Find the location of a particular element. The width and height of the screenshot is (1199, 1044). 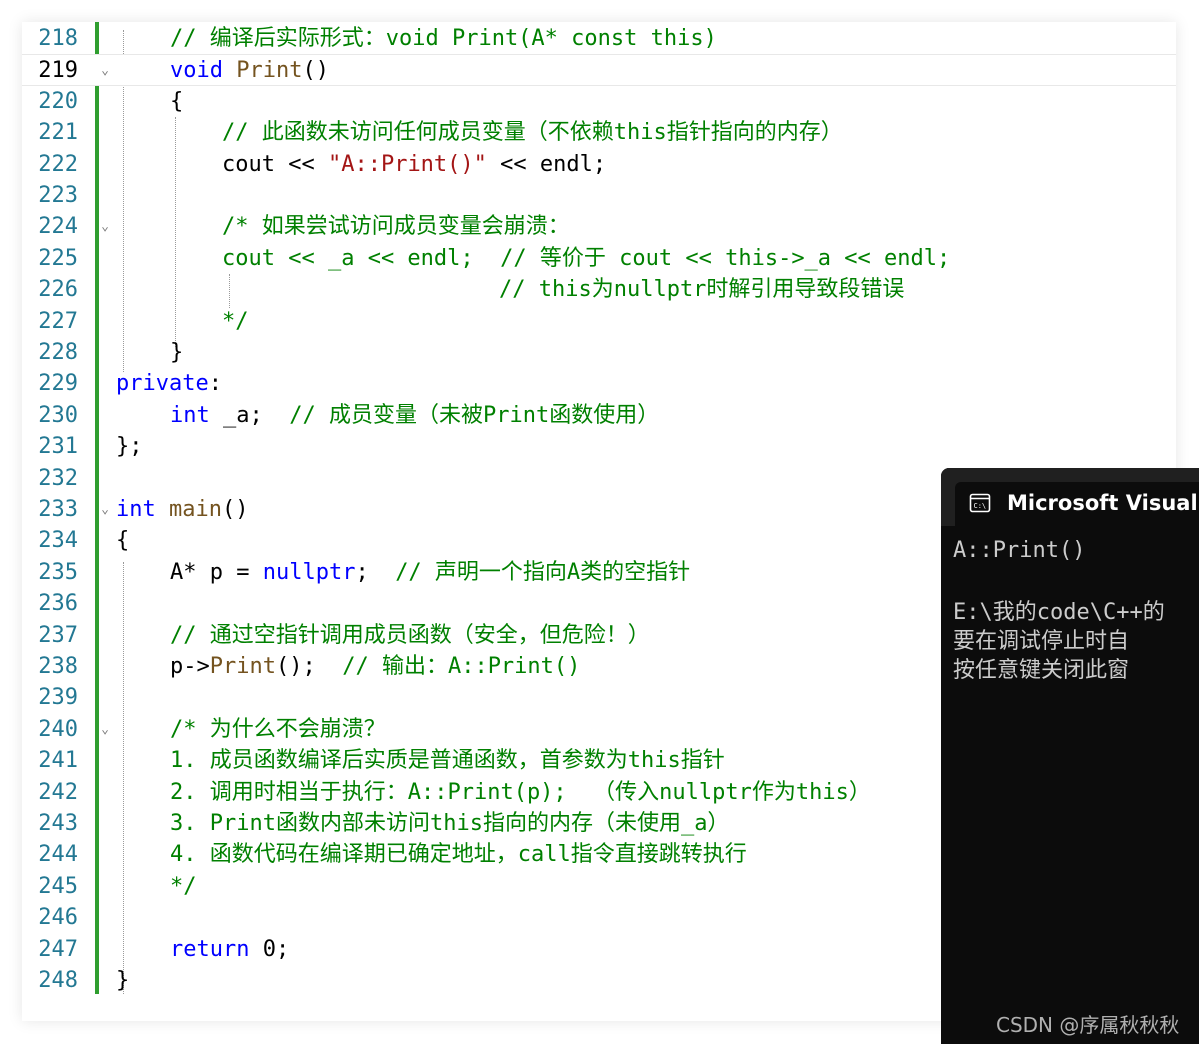

code-token: p-> is located at coordinates (190, 666).